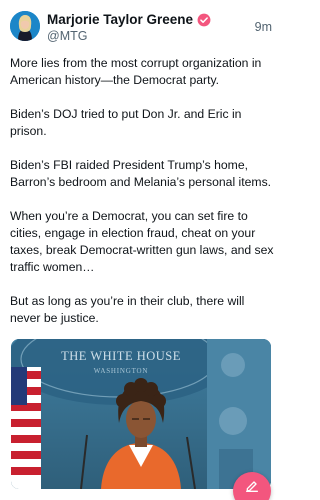  I want to click on avatar, so click(25, 26).